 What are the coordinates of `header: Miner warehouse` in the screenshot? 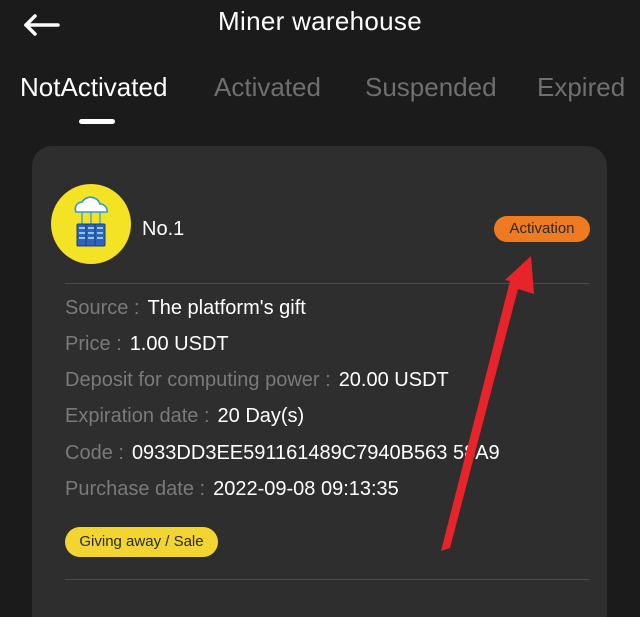 It's located at (320, 24).